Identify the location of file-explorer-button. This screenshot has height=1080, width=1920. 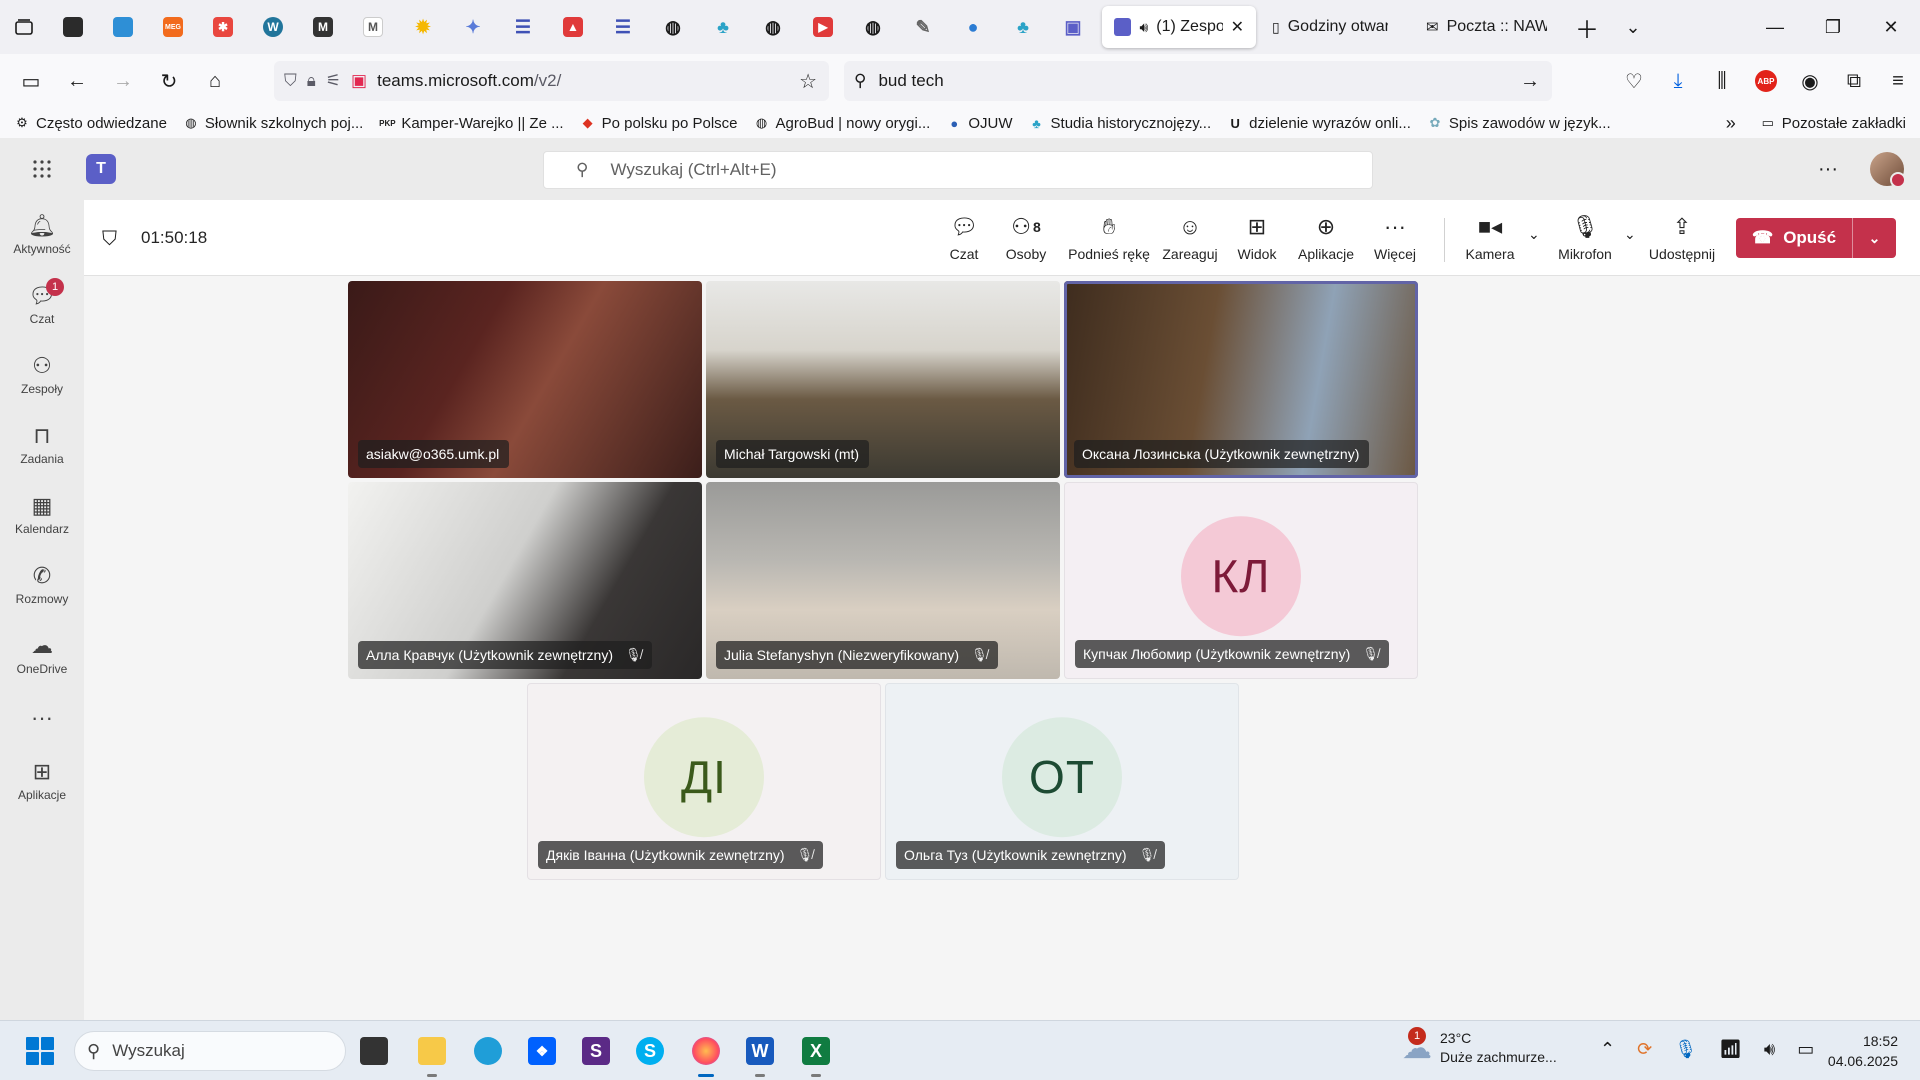
(432, 1054).